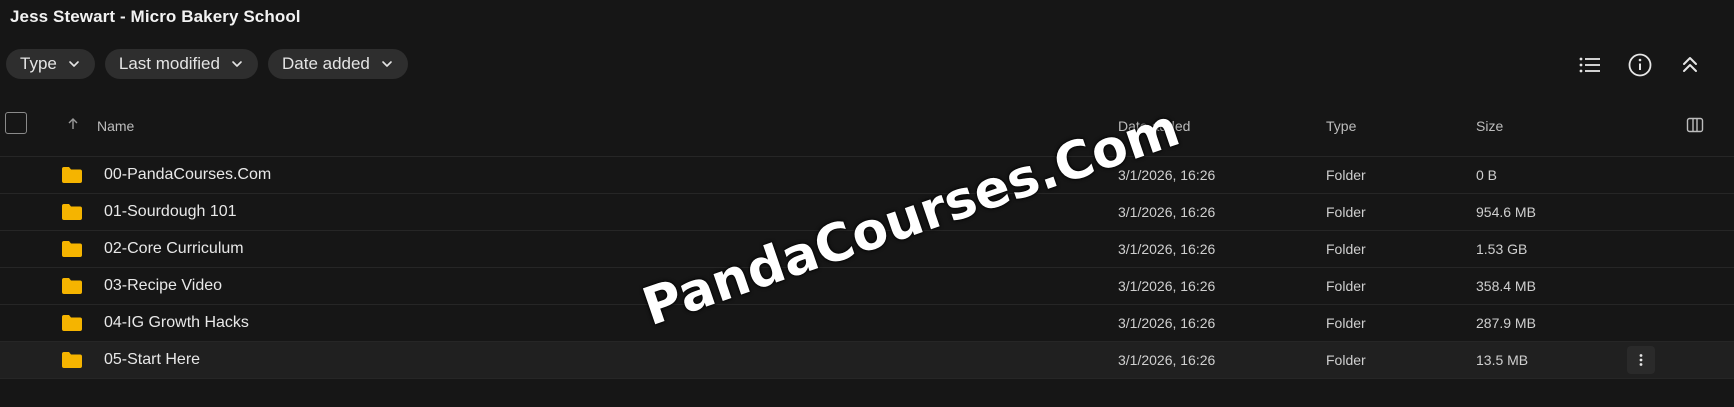  What do you see at coordinates (152, 359) in the screenshot?
I see `row-name: 05-Start Here` at bounding box center [152, 359].